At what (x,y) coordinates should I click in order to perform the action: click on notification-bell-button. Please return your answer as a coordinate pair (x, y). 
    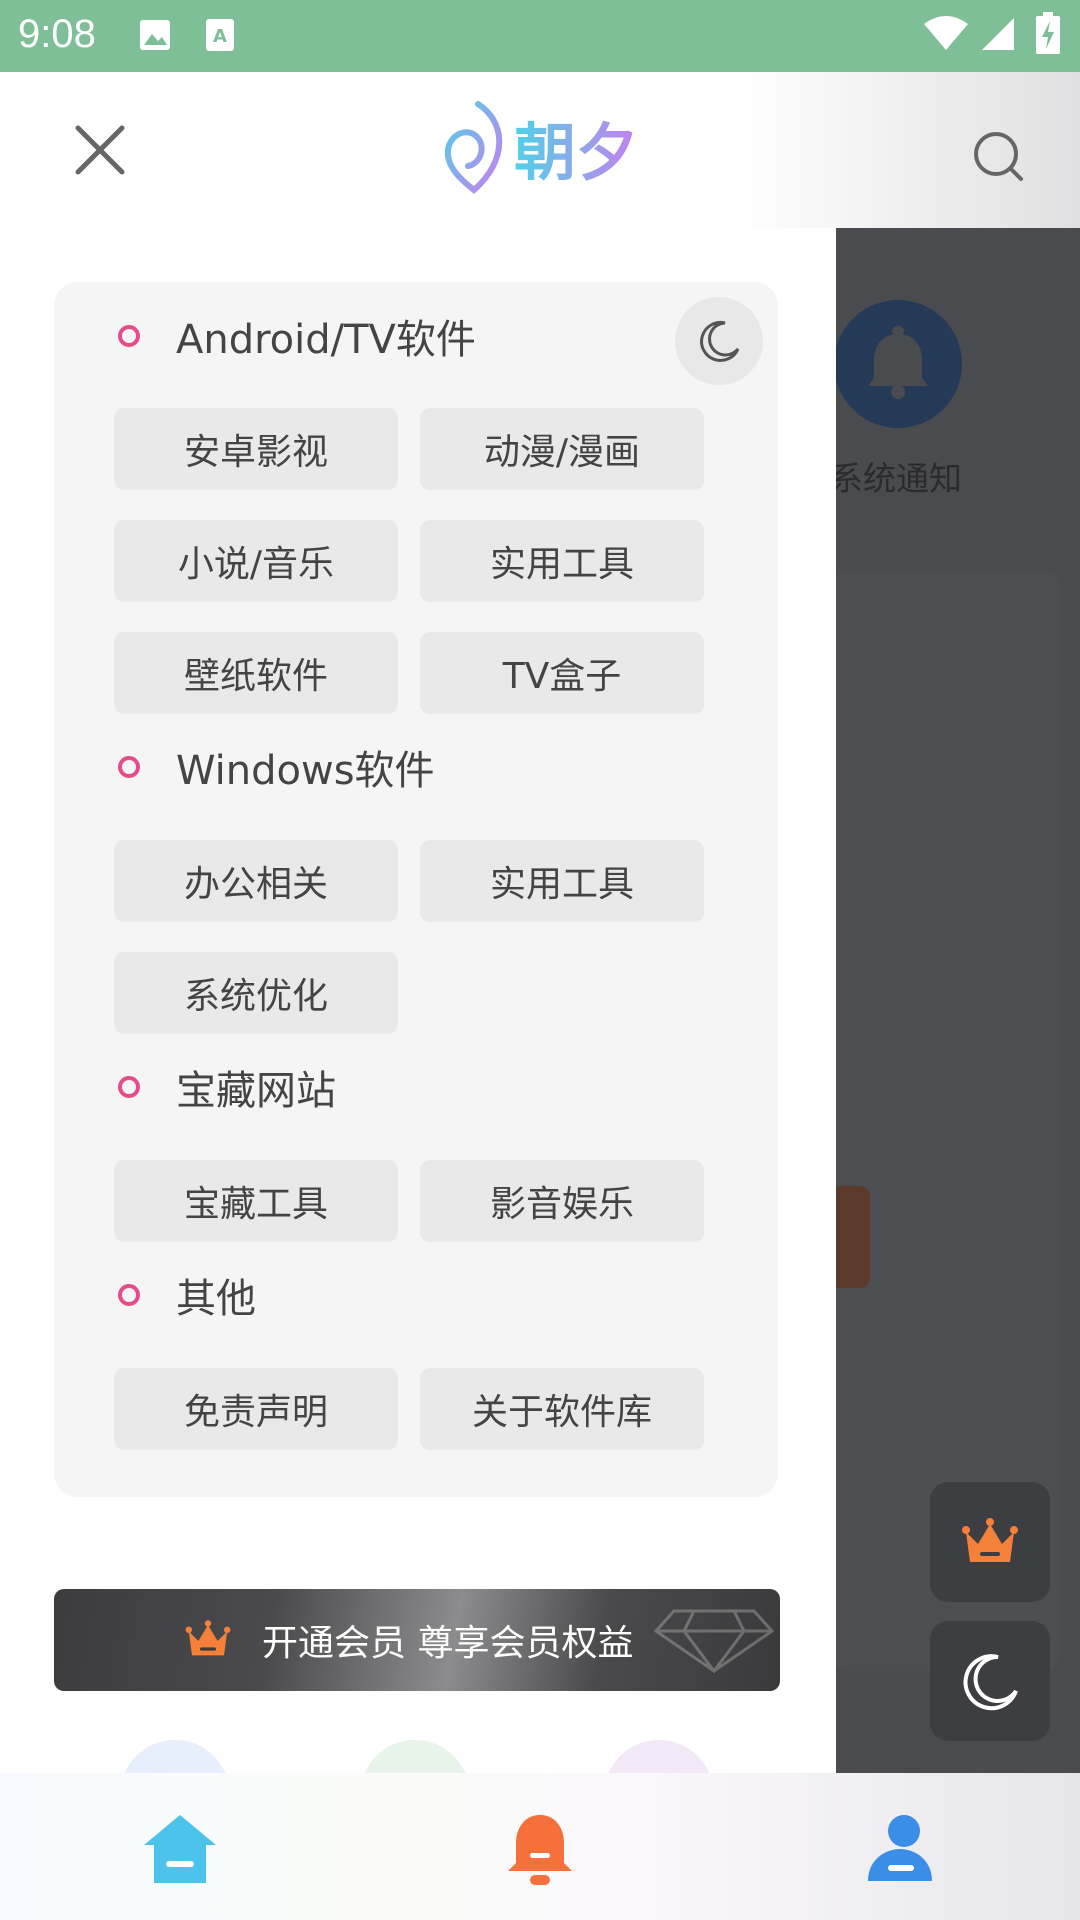
    Looking at the image, I should click on (899, 364).